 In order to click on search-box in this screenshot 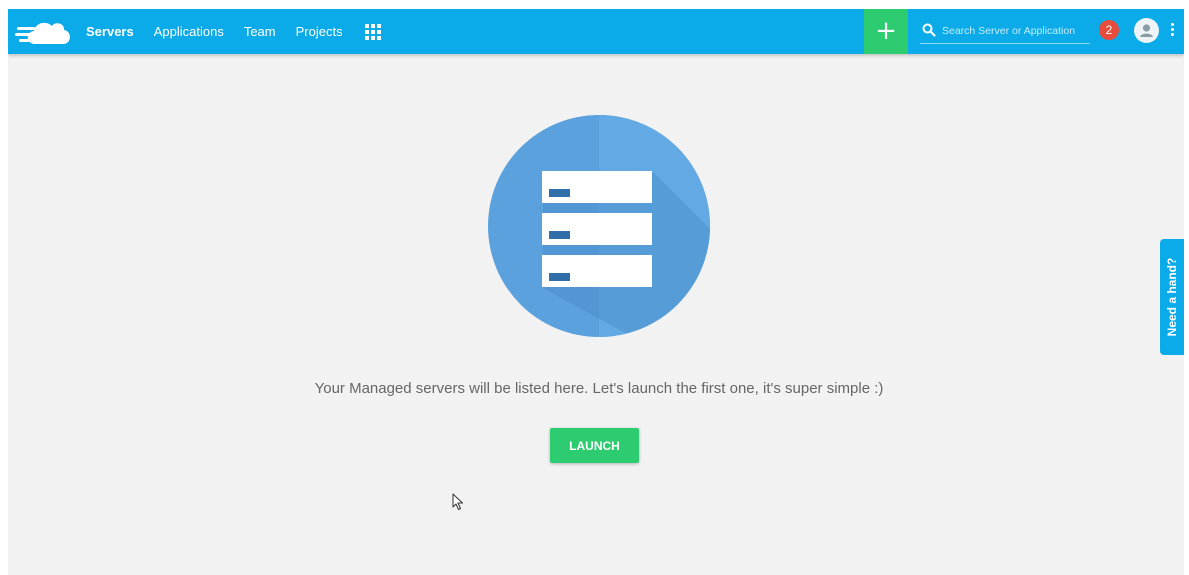, I will do `click(1005, 31)`.